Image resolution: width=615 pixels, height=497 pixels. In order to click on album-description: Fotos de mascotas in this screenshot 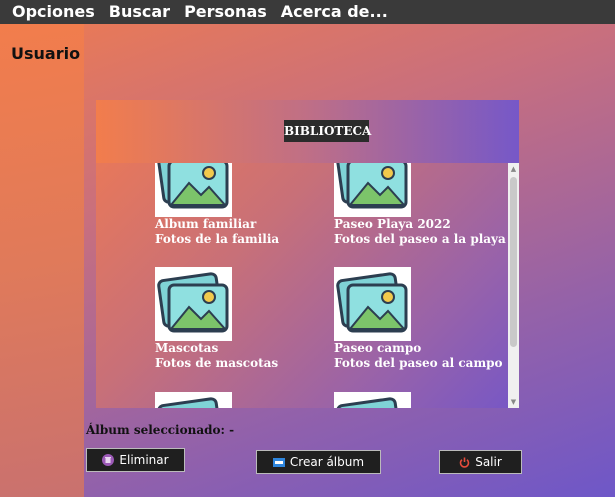, I will do `click(217, 363)`.